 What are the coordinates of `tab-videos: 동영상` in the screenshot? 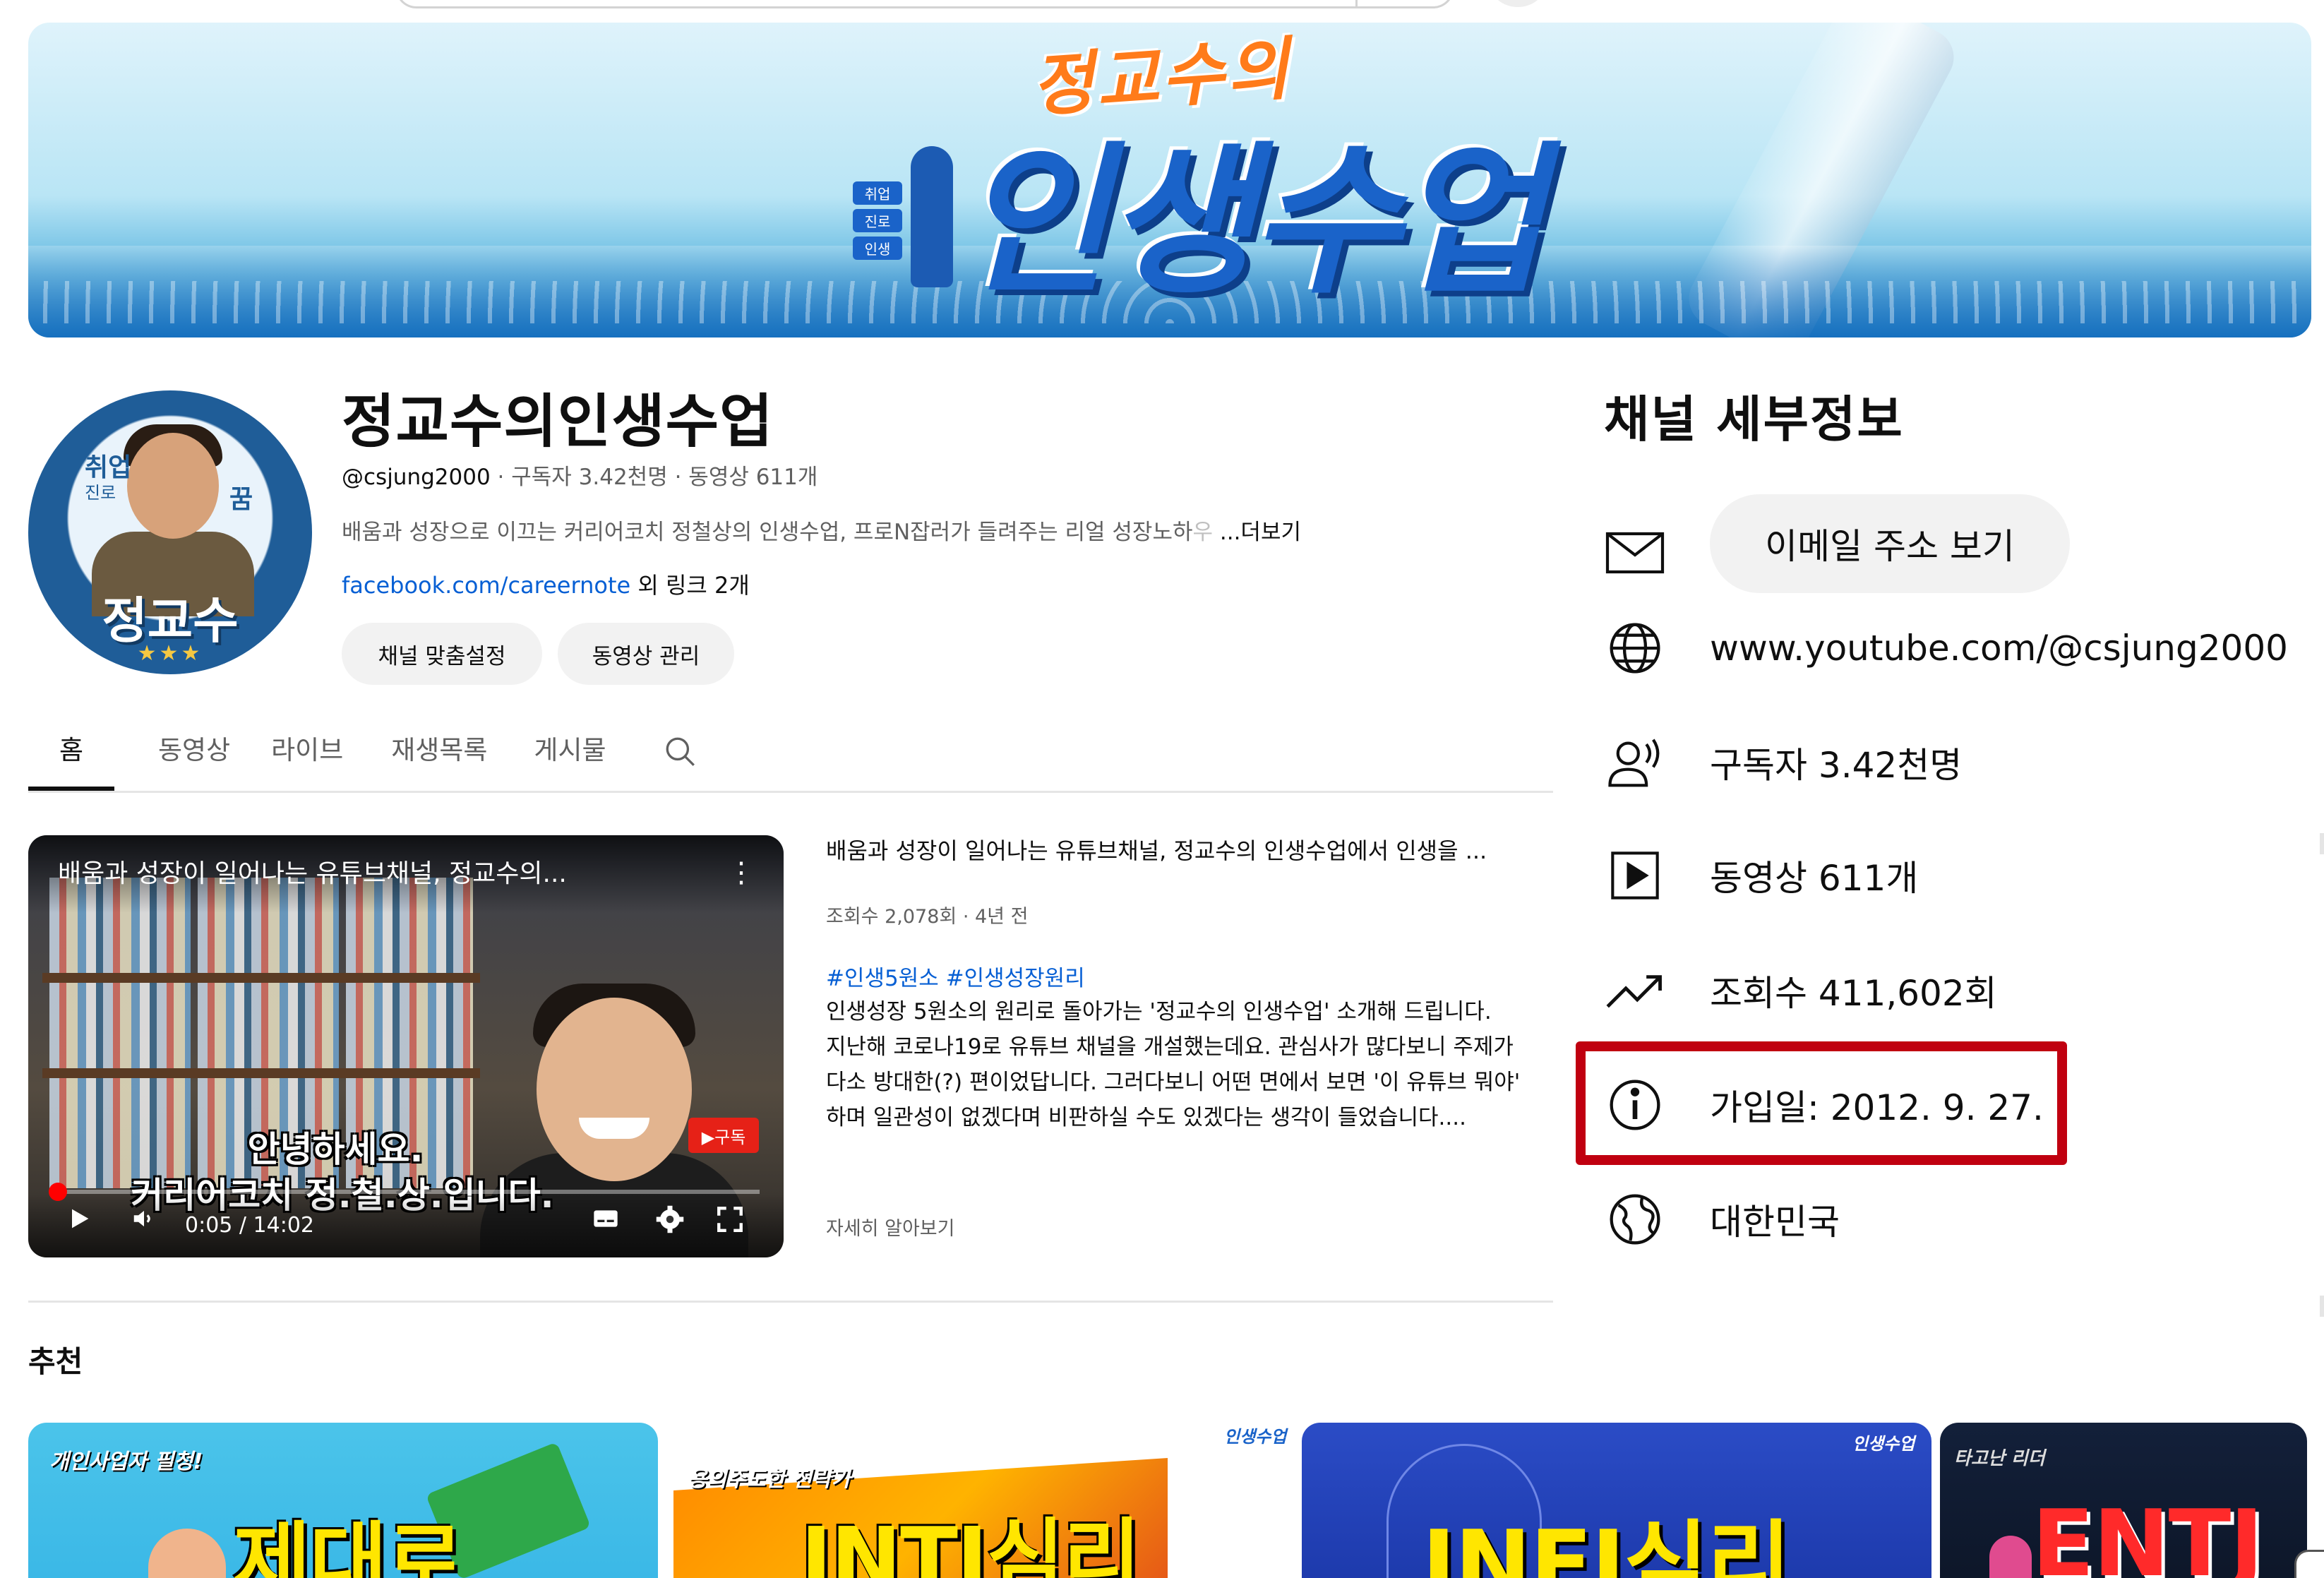 It's located at (194, 752).